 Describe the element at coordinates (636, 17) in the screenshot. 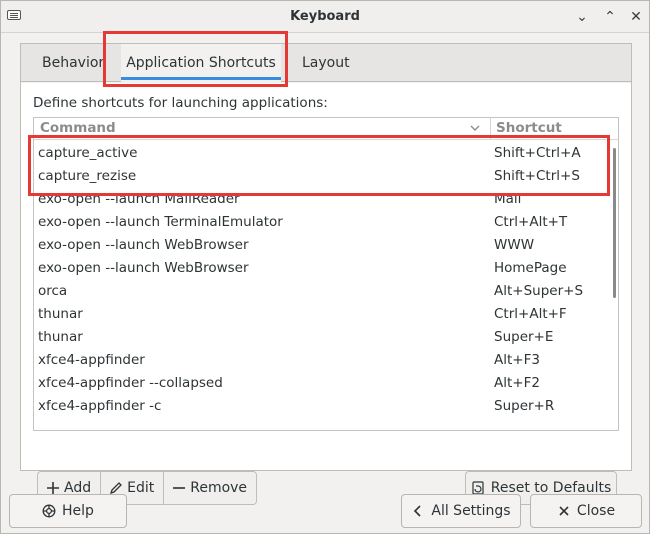

I see `close-icon: ✕` at that location.